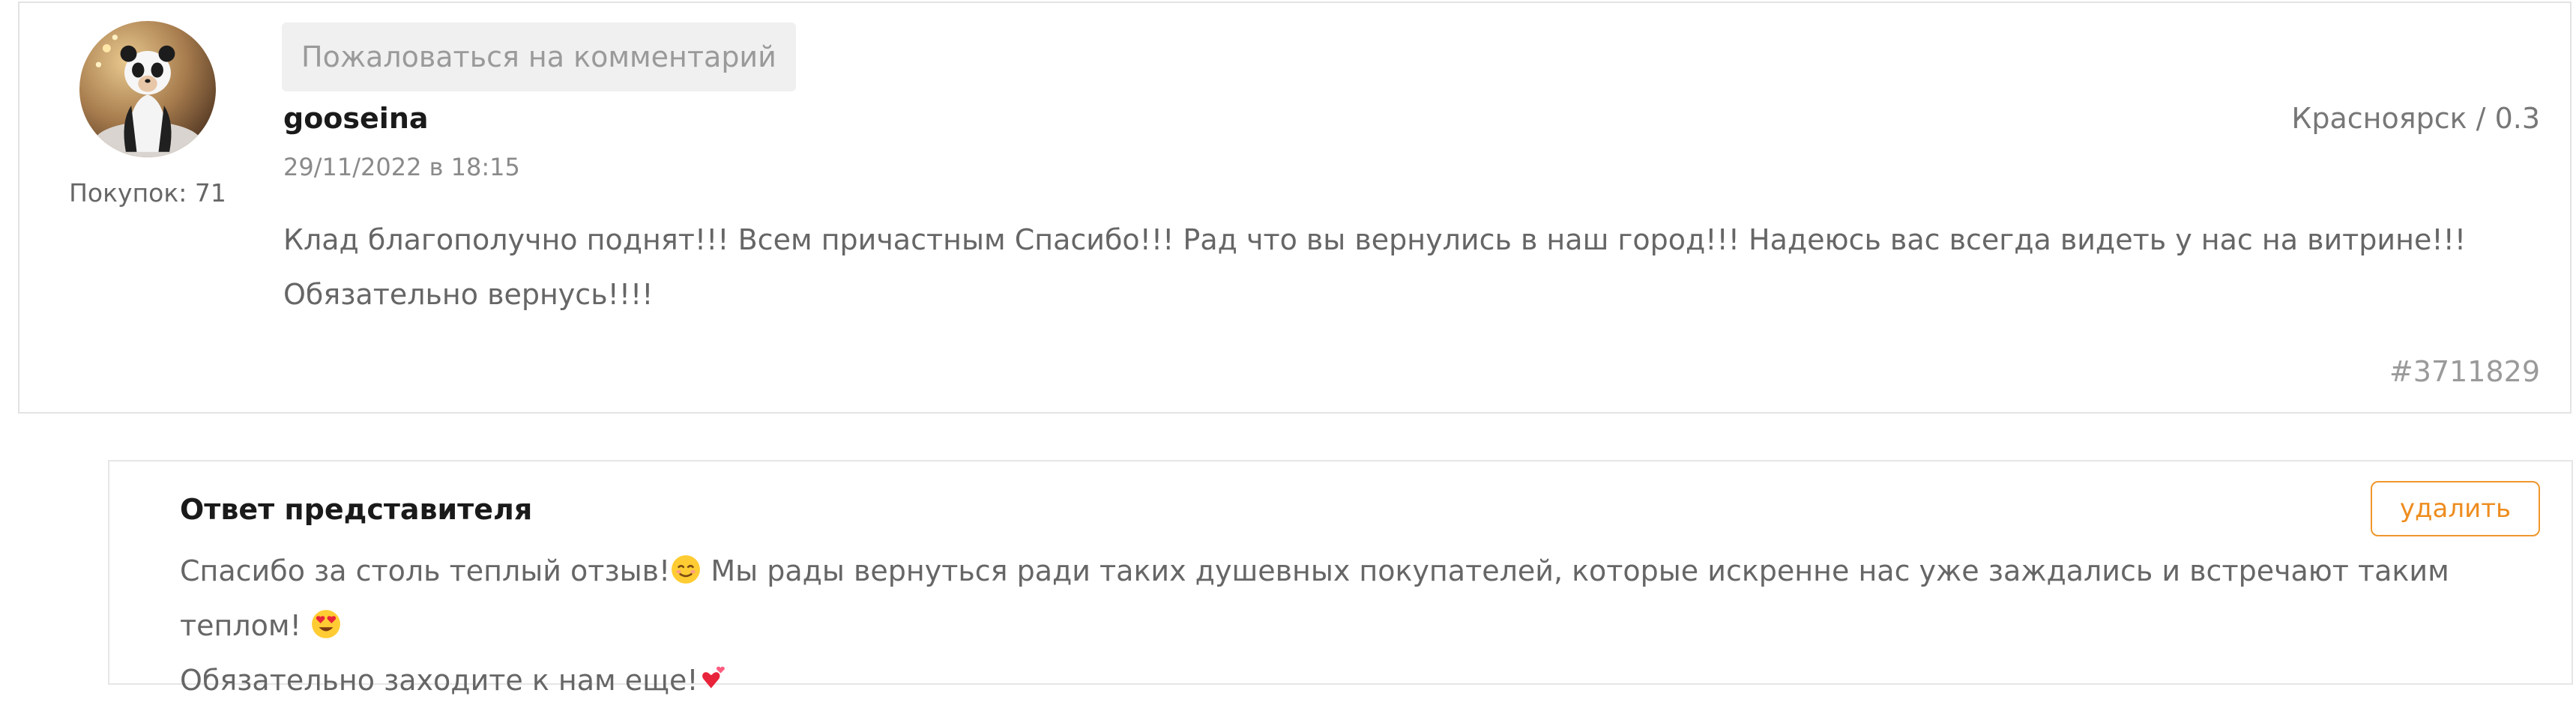  Describe the element at coordinates (686, 569) in the screenshot. I see `relieved-face-icon` at that location.